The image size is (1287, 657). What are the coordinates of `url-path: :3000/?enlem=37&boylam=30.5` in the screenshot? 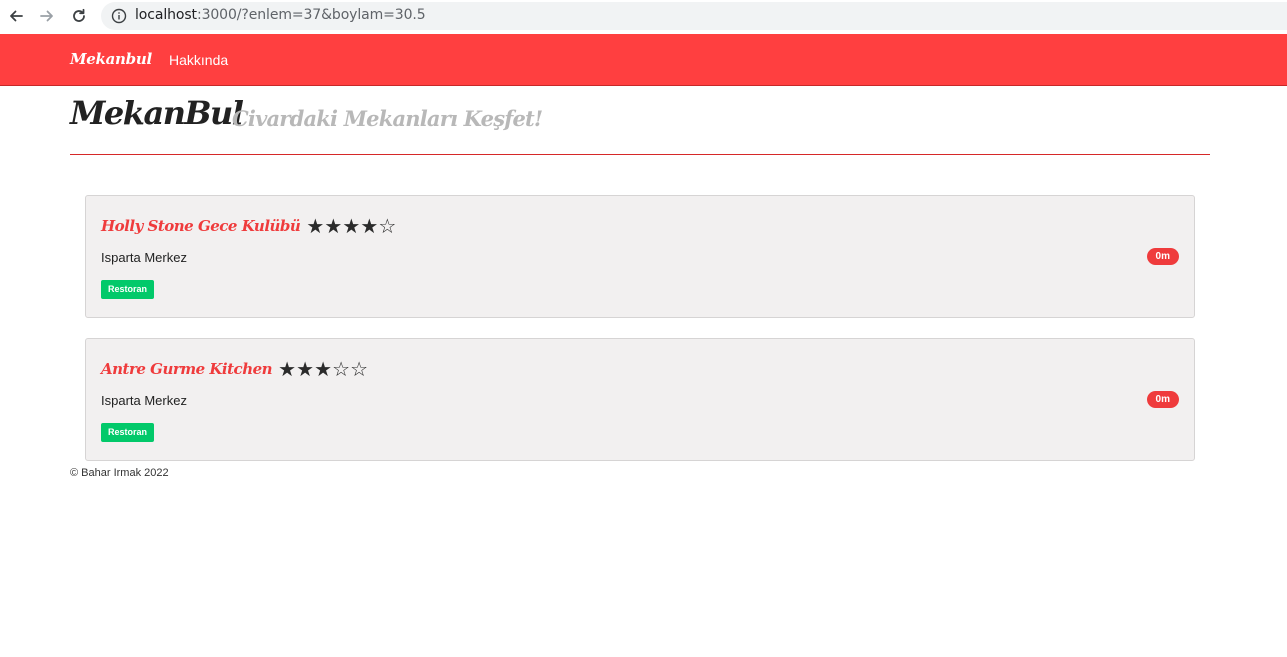 It's located at (311, 15).